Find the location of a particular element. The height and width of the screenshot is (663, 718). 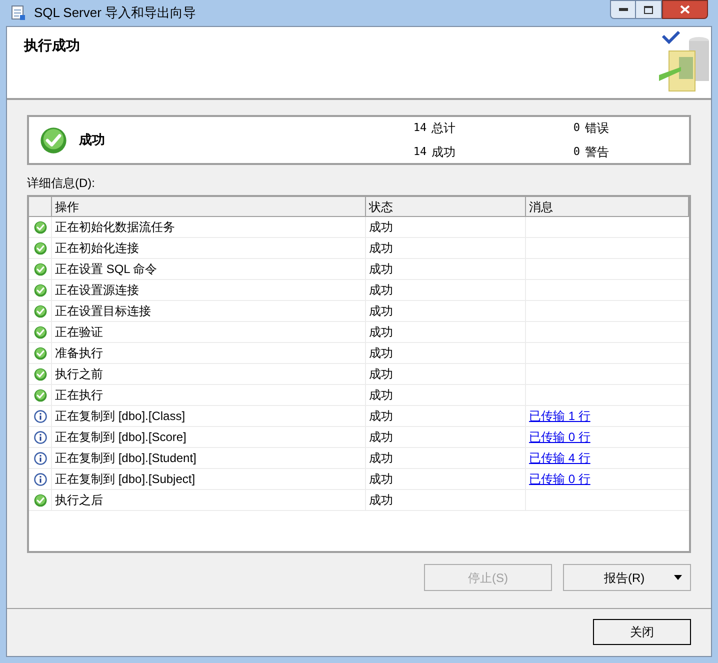

close-icon is located at coordinates (685, 9).